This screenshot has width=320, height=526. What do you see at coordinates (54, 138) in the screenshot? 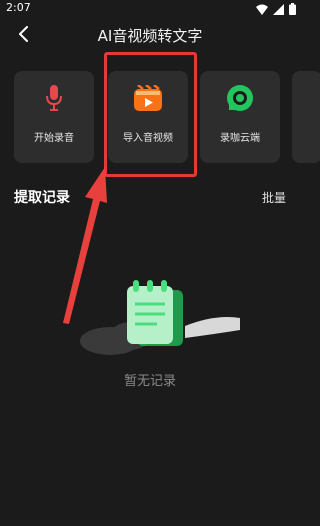
I see `card-label: 开始录音` at bounding box center [54, 138].